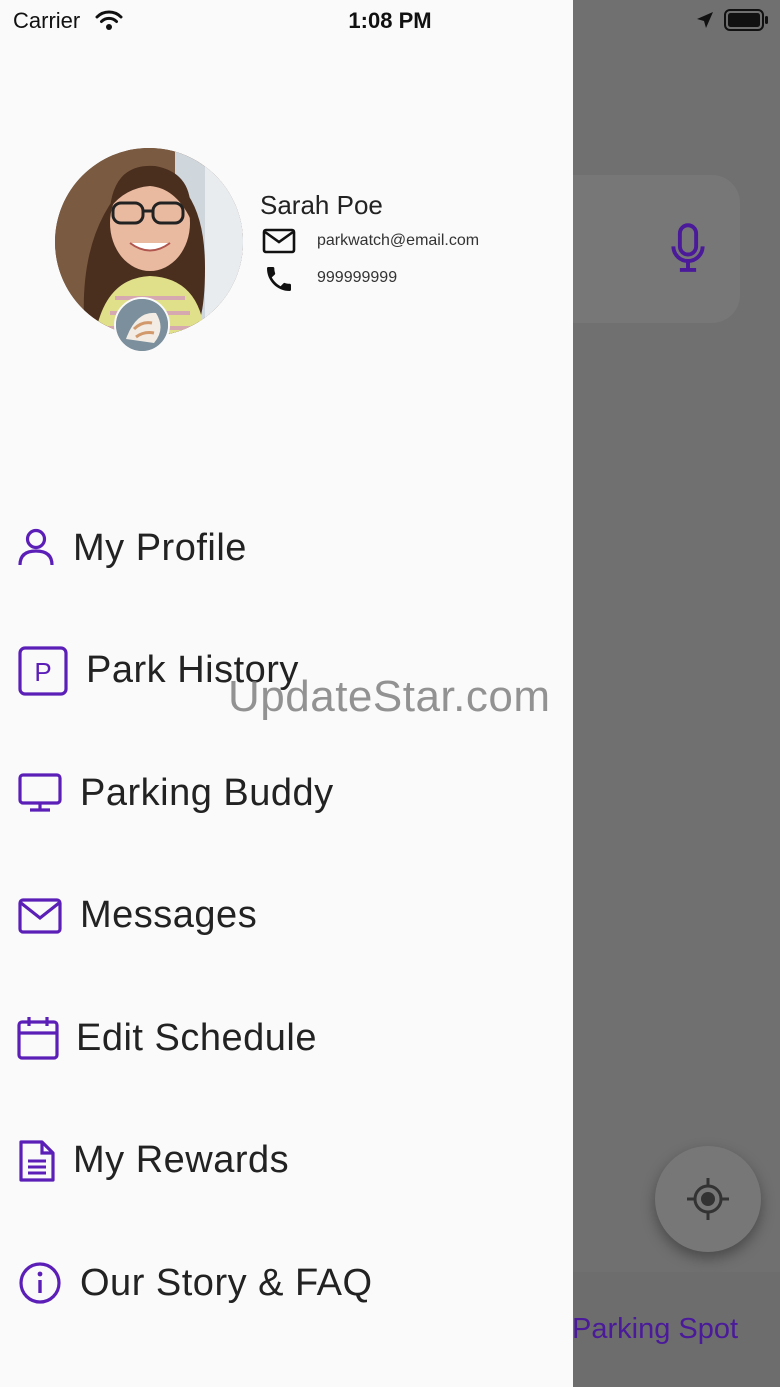 The height and width of the screenshot is (1387, 780). What do you see at coordinates (357, 277) in the screenshot?
I see `user-phone: 999999999` at bounding box center [357, 277].